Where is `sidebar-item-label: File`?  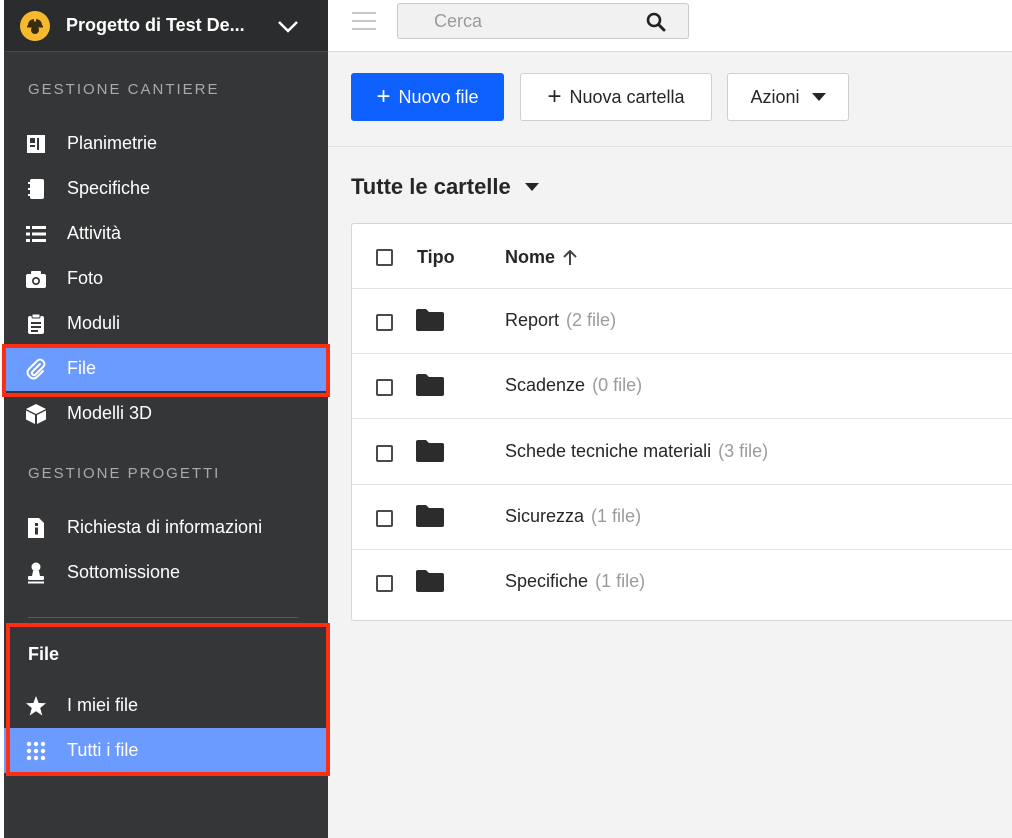 sidebar-item-label: File is located at coordinates (82, 368).